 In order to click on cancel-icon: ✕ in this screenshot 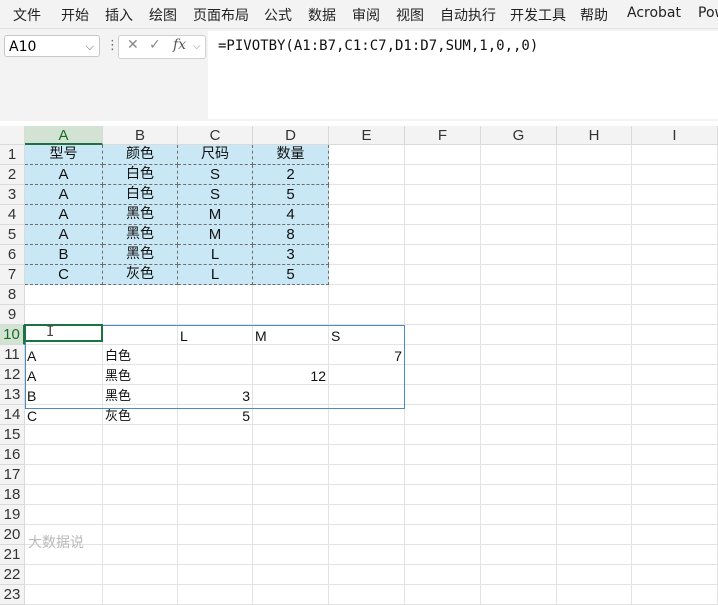, I will do `click(133, 45)`.